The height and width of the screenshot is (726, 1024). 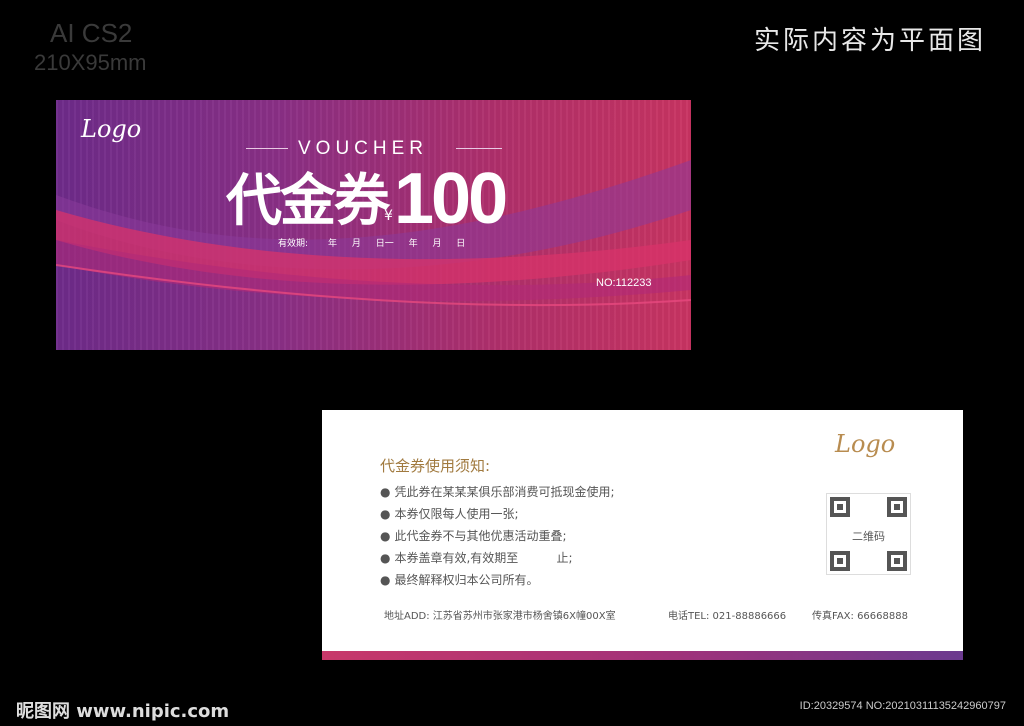 What do you see at coordinates (267, 148) in the screenshot?
I see `voucher-rule-left` at bounding box center [267, 148].